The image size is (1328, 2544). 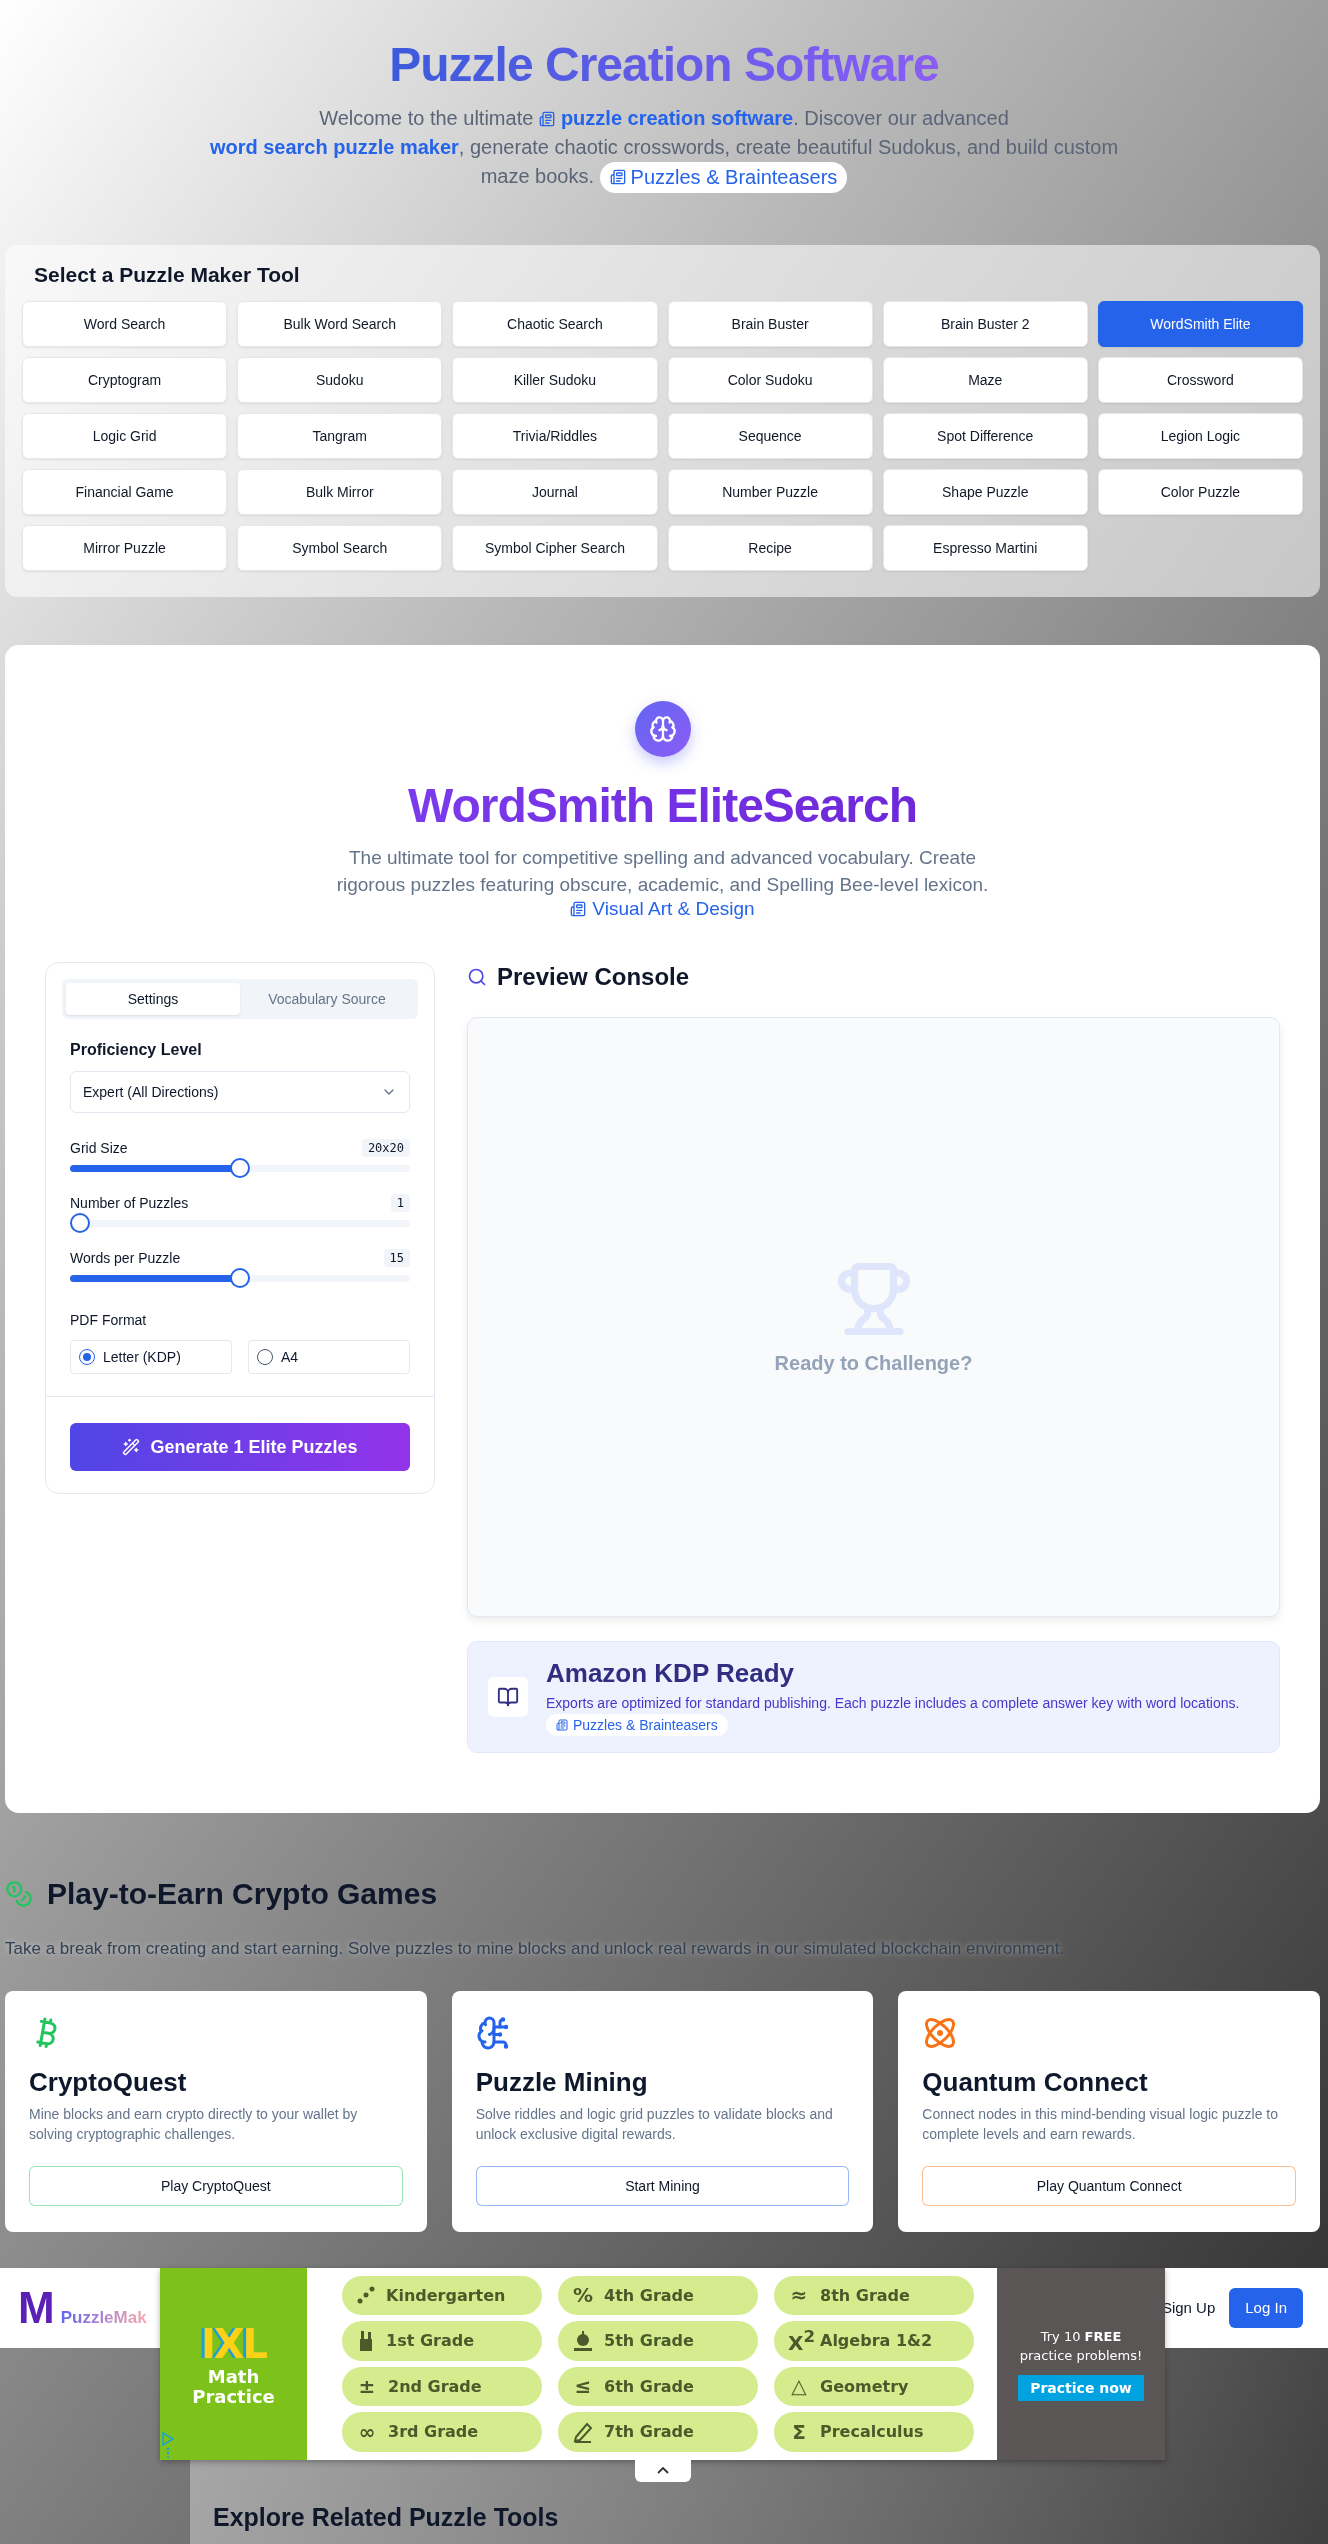 What do you see at coordinates (555, 323) in the screenshot?
I see `tool-button: Chaotic Search` at bounding box center [555, 323].